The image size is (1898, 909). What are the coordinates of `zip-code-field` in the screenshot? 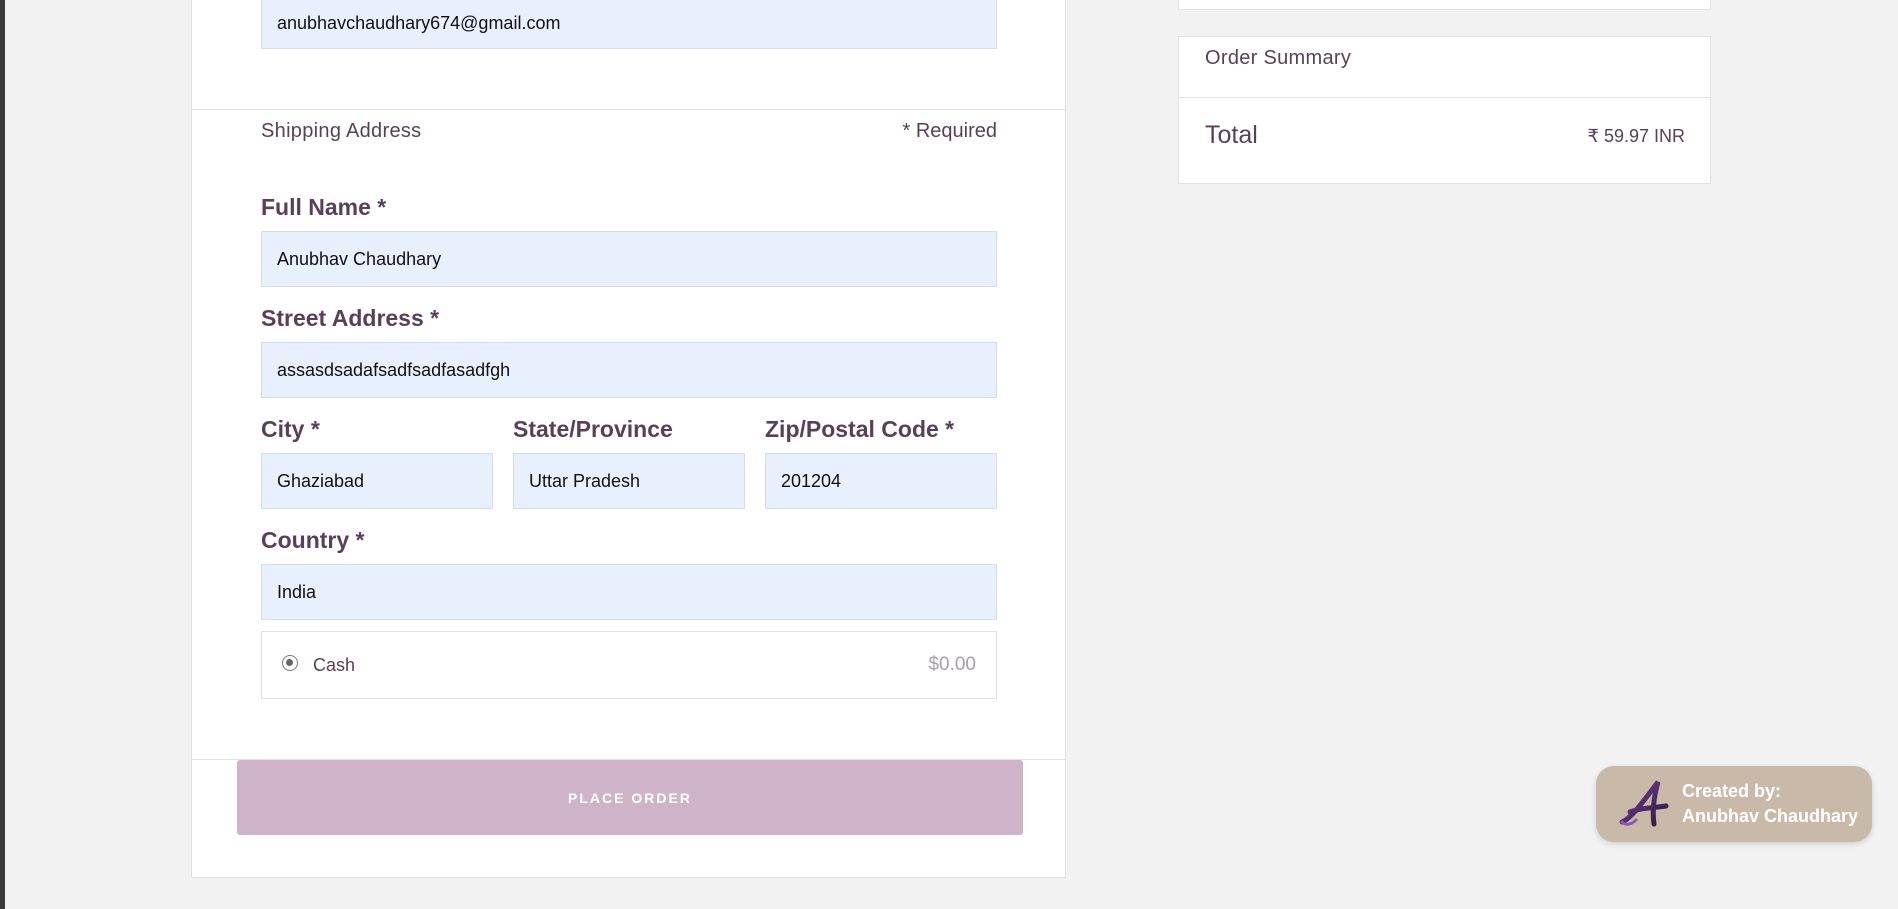 It's located at (881, 481).